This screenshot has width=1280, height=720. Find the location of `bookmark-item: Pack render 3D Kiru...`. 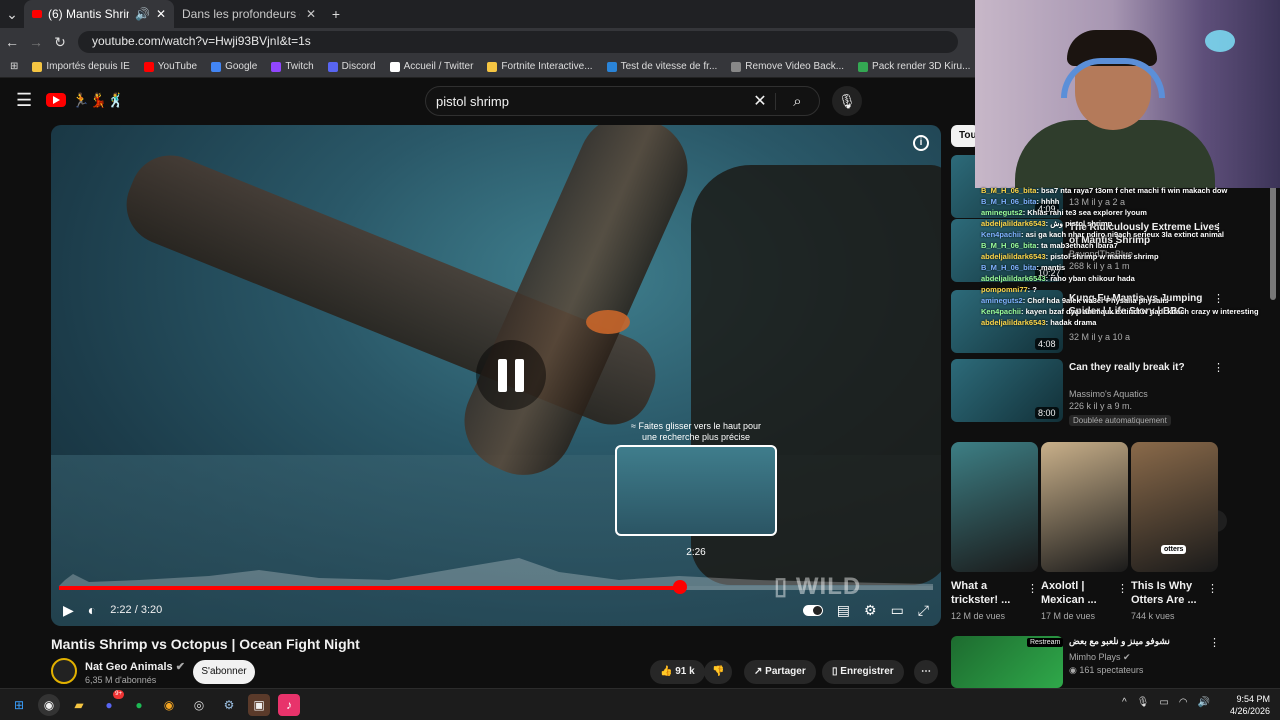

bookmark-item: Pack render 3D Kiru... is located at coordinates (914, 66).